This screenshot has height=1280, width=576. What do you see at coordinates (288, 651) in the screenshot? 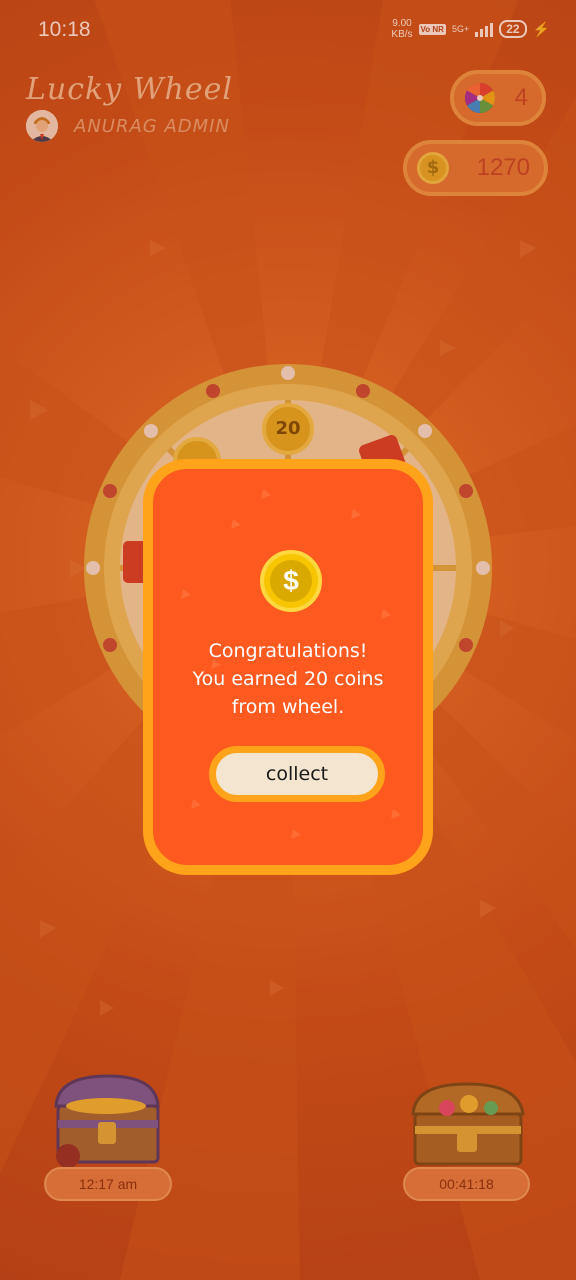
I see `message-line-1: Congratulations!` at bounding box center [288, 651].